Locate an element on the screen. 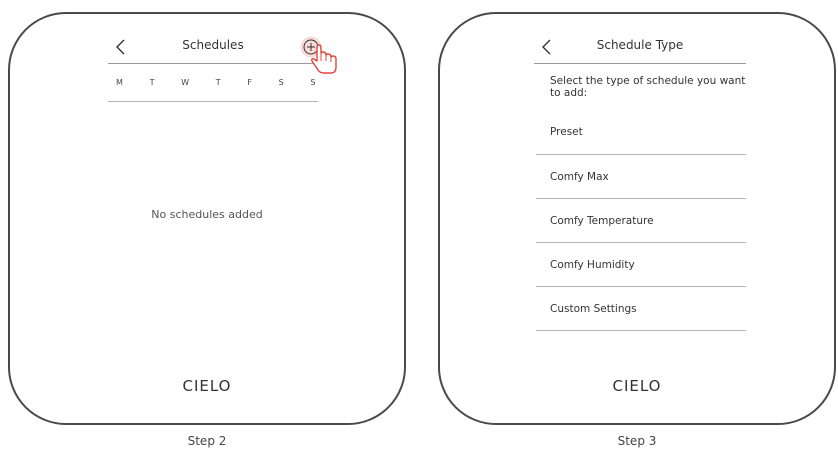  divider is located at coordinates (213, 101).